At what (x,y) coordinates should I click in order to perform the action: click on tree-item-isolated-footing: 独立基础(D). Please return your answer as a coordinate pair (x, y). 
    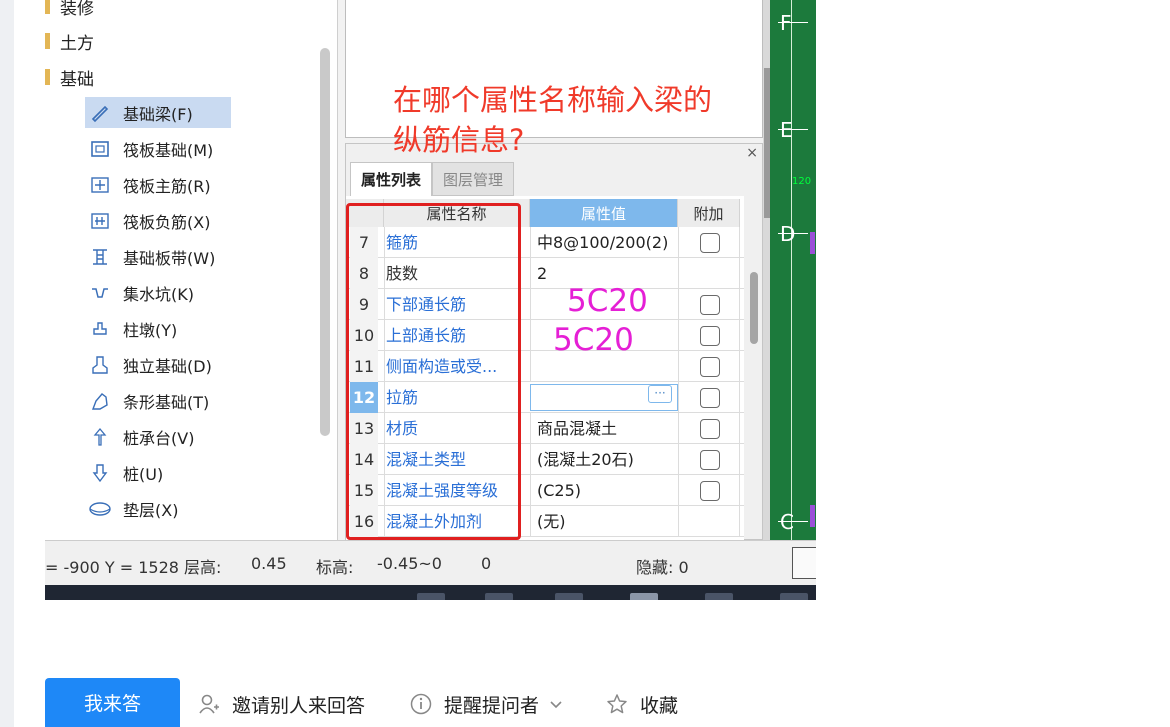
    Looking at the image, I should click on (158, 364).